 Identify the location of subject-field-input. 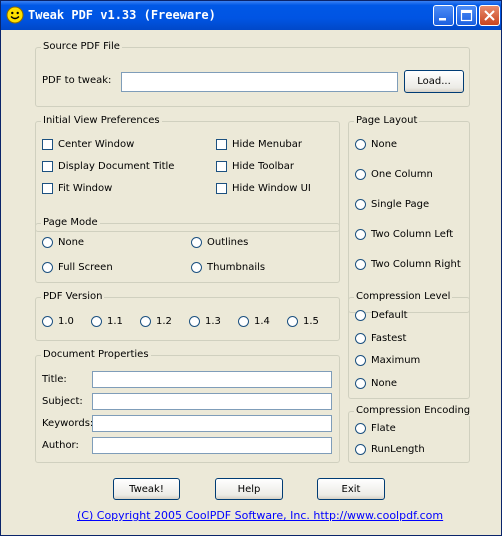
(212, 401).